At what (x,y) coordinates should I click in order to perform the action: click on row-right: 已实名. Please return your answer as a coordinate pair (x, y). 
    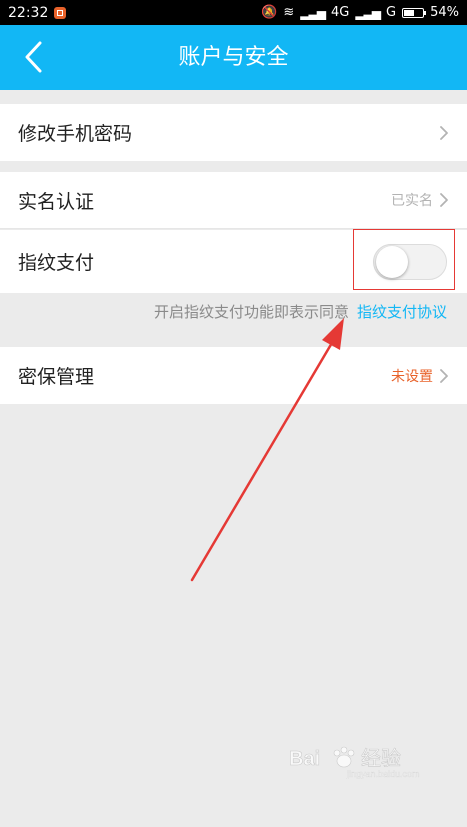
    Looking at the image, I should click on (420, 200).